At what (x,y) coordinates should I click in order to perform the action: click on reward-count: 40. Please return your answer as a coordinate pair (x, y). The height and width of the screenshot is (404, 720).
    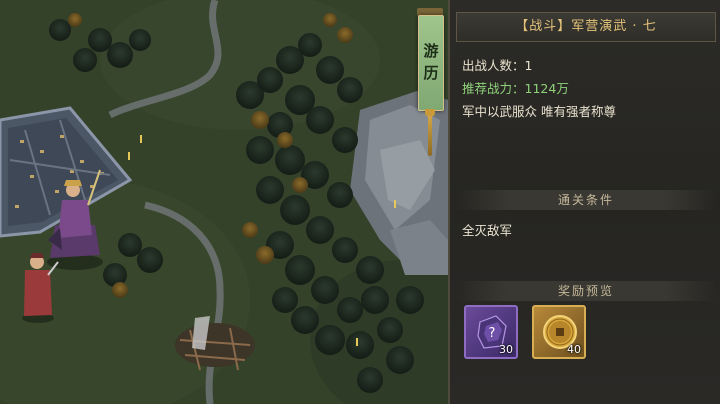
    Looking at the image, I should click on (574, 349).